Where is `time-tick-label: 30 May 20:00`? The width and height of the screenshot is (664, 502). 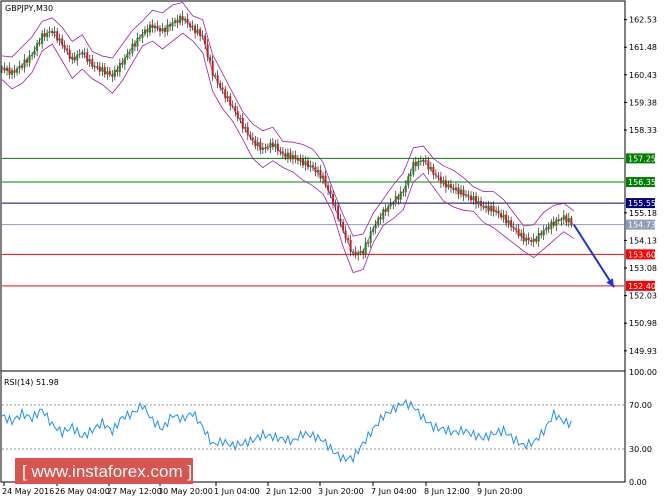 time-tick-label: 30 May 20:00 is located at coordinates (185, 491).